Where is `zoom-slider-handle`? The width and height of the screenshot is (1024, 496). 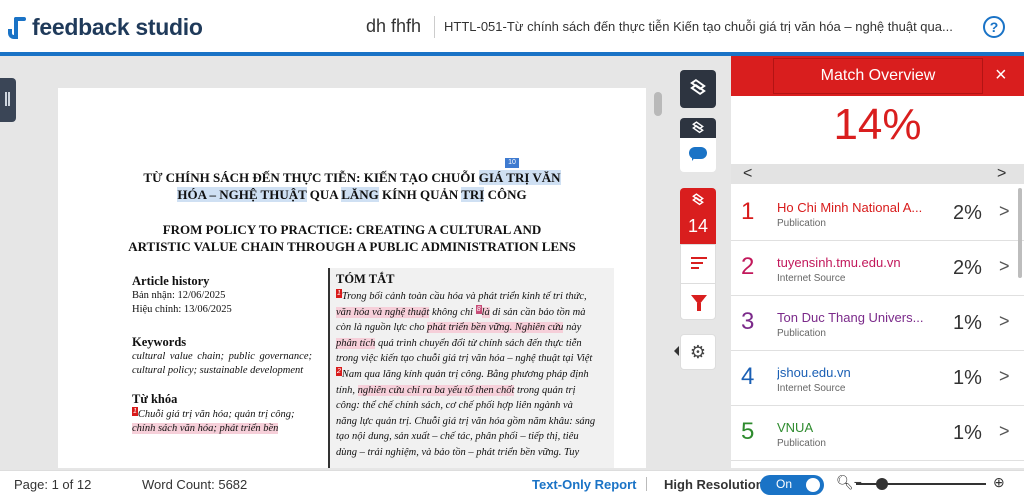
zoom-slider-handle is located at coordinates (882, 484).